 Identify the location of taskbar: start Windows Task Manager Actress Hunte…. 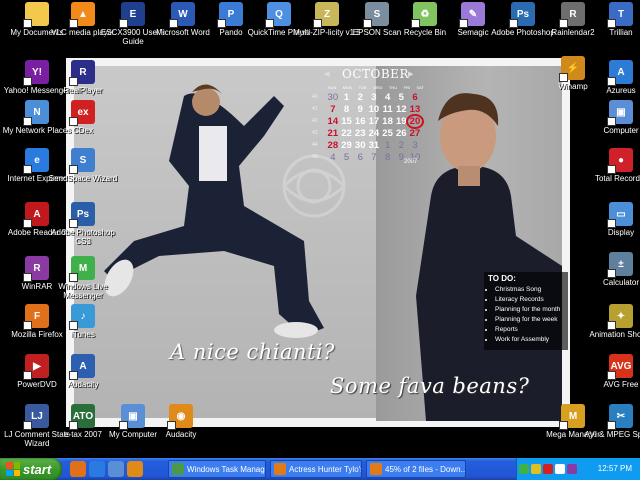
(320, 469).